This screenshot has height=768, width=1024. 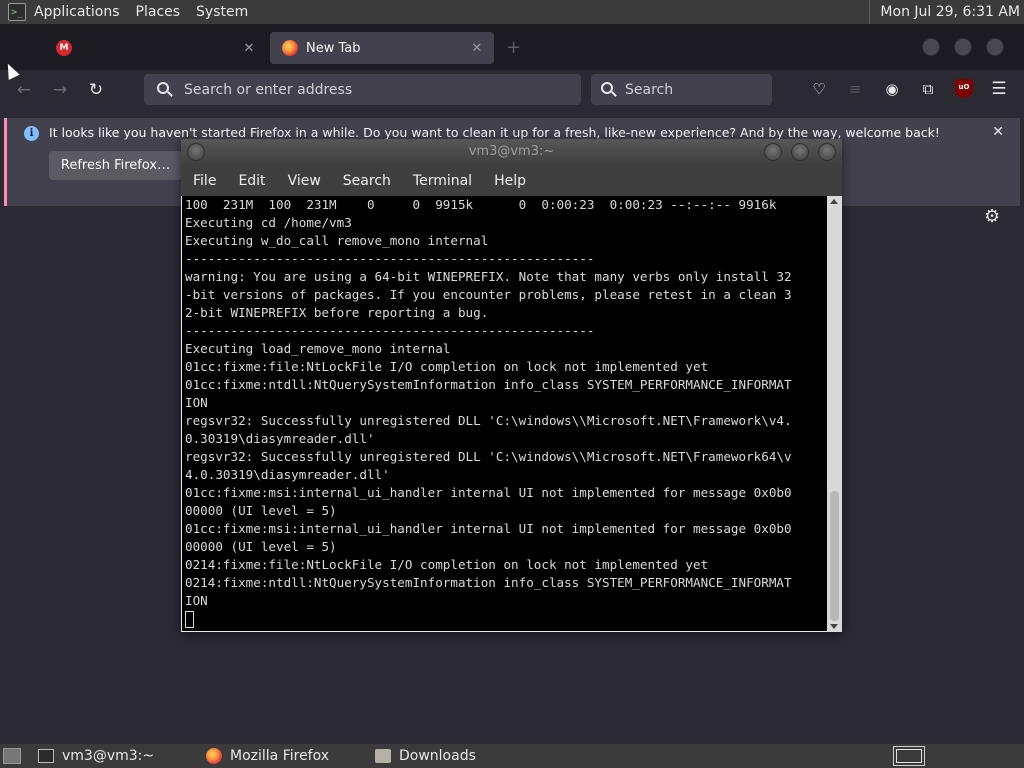 I want to click on terminal-cursor, so click(x=189, y=619).